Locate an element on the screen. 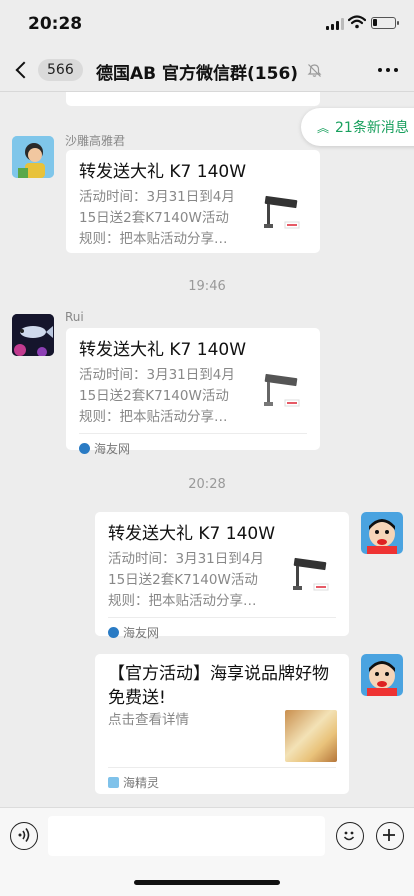  new-messages-button: ︽ 21条新消息 is located at coordinates (357, 127).